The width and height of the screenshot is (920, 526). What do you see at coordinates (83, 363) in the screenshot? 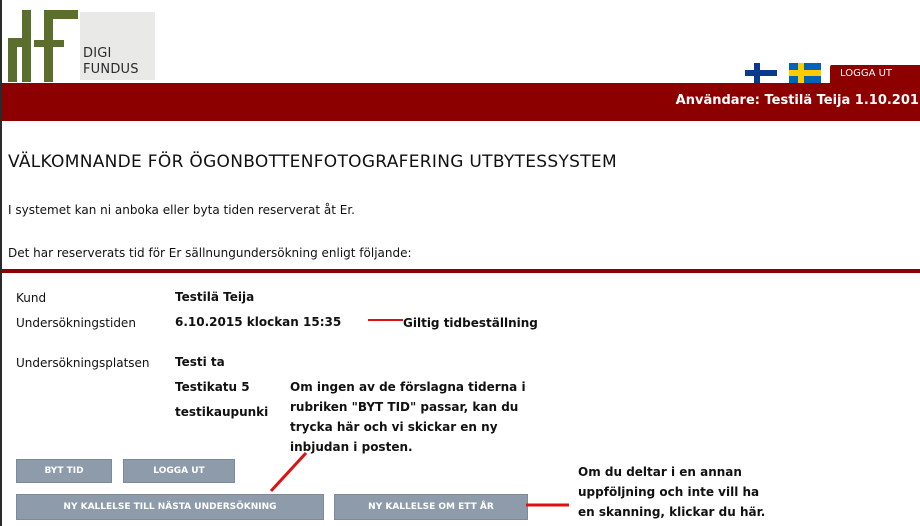
I see `exam-place-label: Undersökningsplatsen` at bounding box center [83, 363].